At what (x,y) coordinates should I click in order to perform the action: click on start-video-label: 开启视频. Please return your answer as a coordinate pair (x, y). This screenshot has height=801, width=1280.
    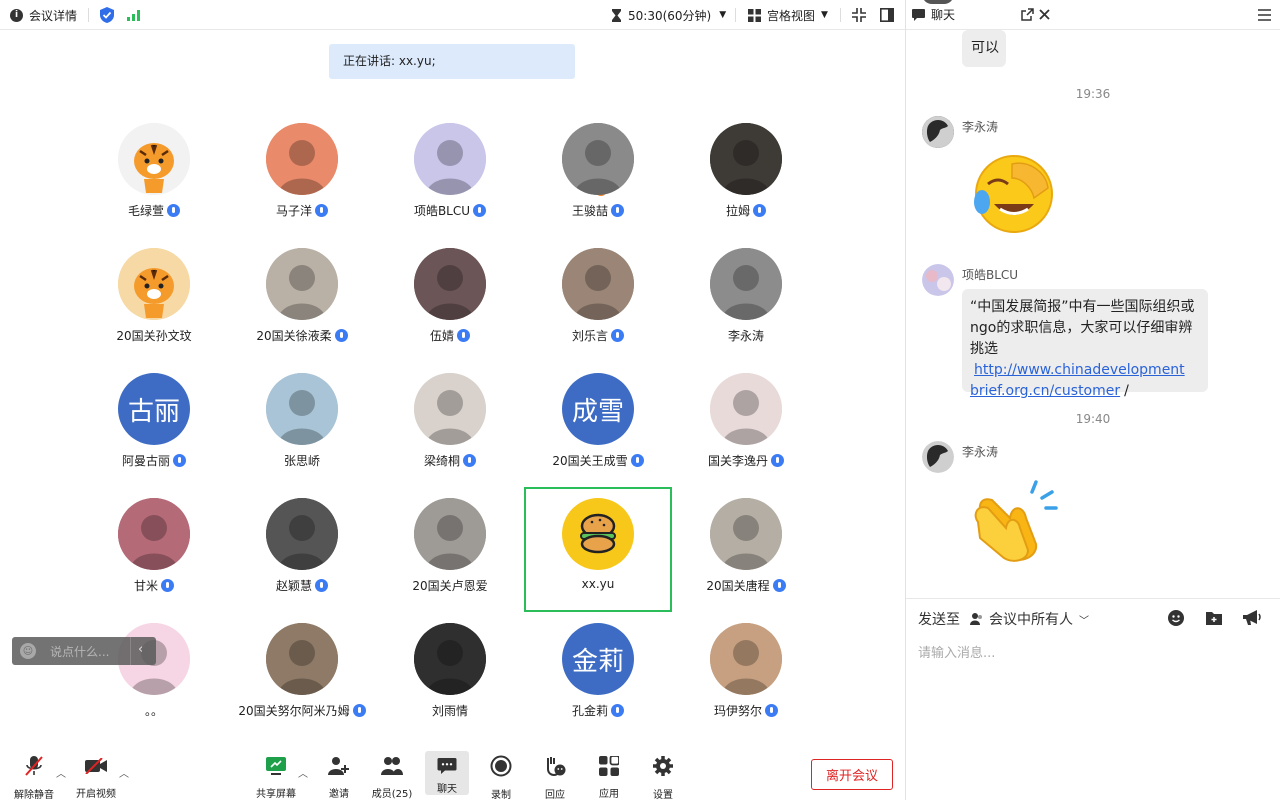
    Looking at the image, I should click on (96, 794).